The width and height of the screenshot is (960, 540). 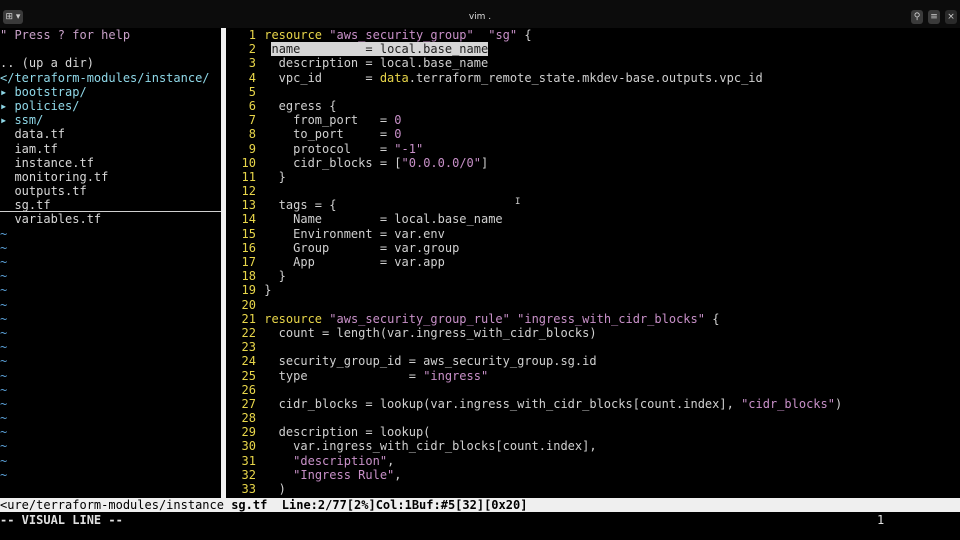 What do you see at coordinates (592, 219) in the screenshot?
I see `code-line: 14 Name = local.base_name` at bounding box center [592, 219].